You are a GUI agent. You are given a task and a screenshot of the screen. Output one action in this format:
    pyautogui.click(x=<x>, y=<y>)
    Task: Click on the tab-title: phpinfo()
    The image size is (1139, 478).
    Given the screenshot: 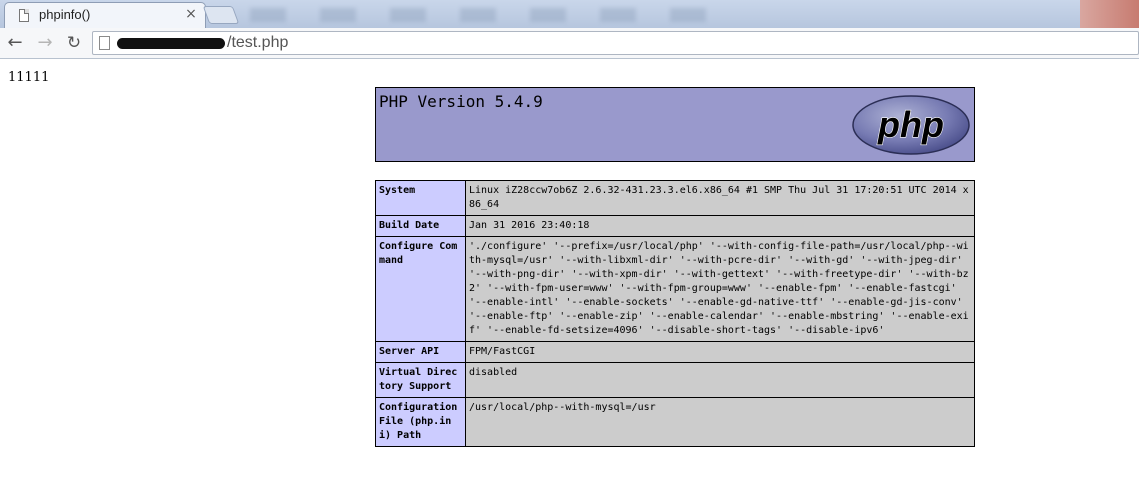 What is the action you would take?
    pyautogui.click(x=65, y=14)
    